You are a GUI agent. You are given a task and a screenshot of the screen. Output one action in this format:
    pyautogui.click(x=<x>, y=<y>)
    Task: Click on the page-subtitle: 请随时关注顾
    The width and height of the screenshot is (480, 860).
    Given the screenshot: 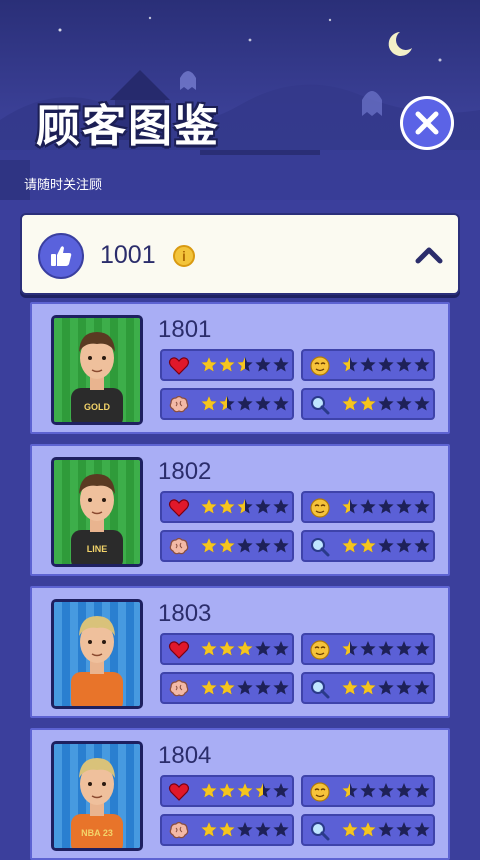 What is the action you would take?
    pyautogui.click(x=63, y=184)
    